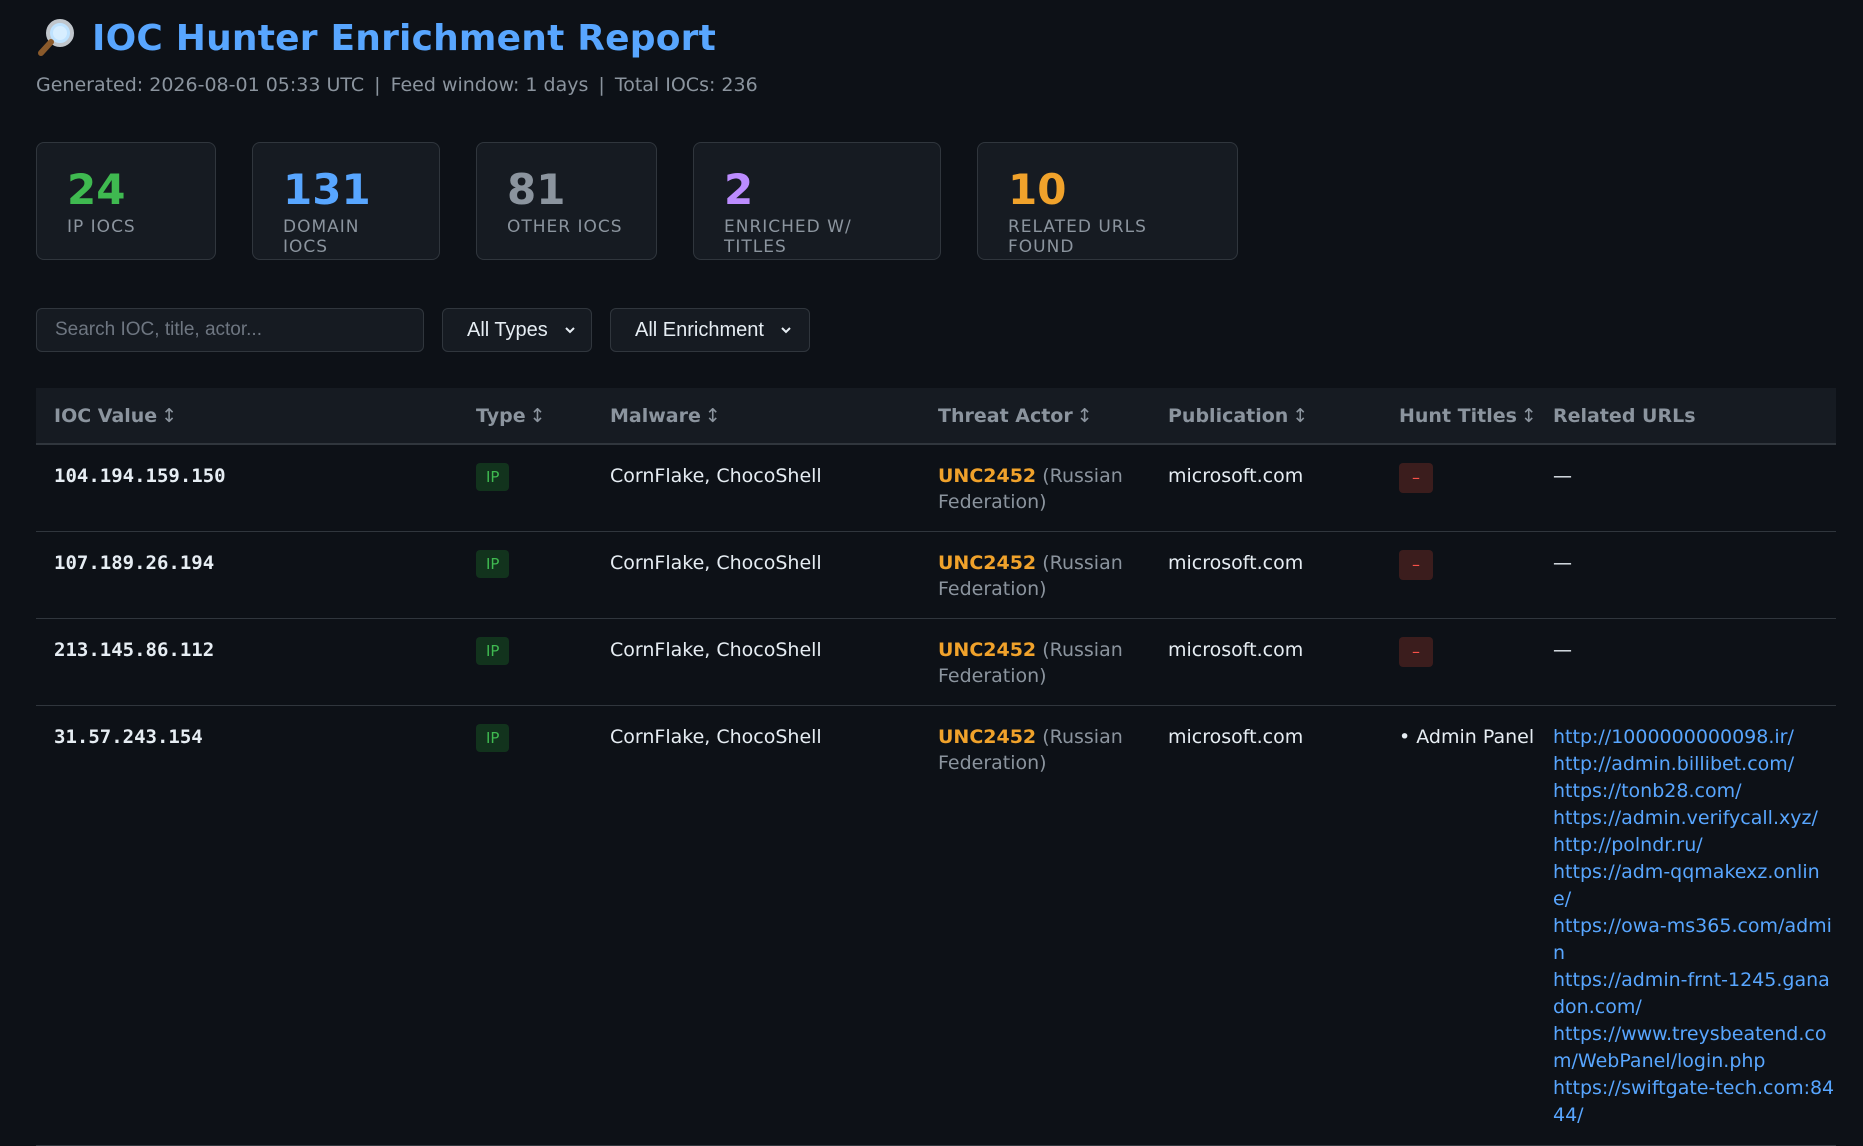  I want to click on search-input, so click(230, 330).